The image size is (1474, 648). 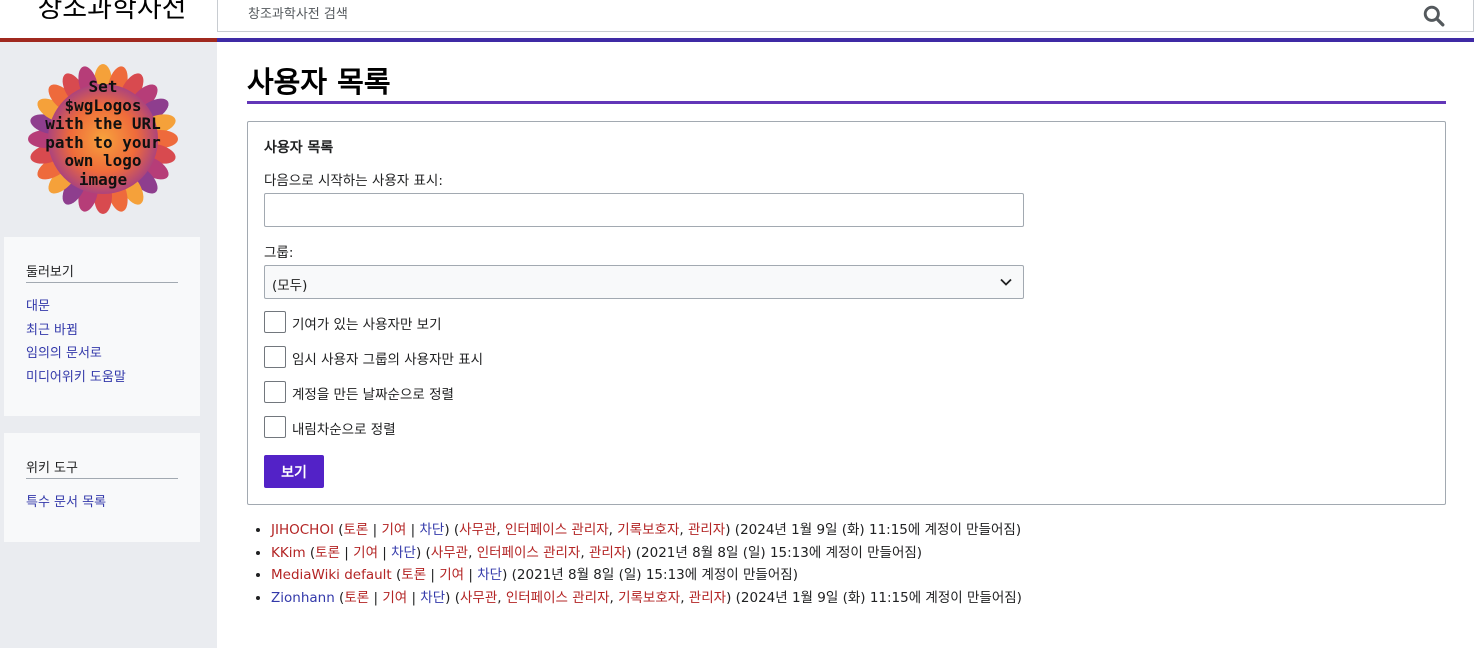 What do you see at coordinates (1434, 16) in the screenshot?
I see `search-icon` at bounding box center [1434, 16].